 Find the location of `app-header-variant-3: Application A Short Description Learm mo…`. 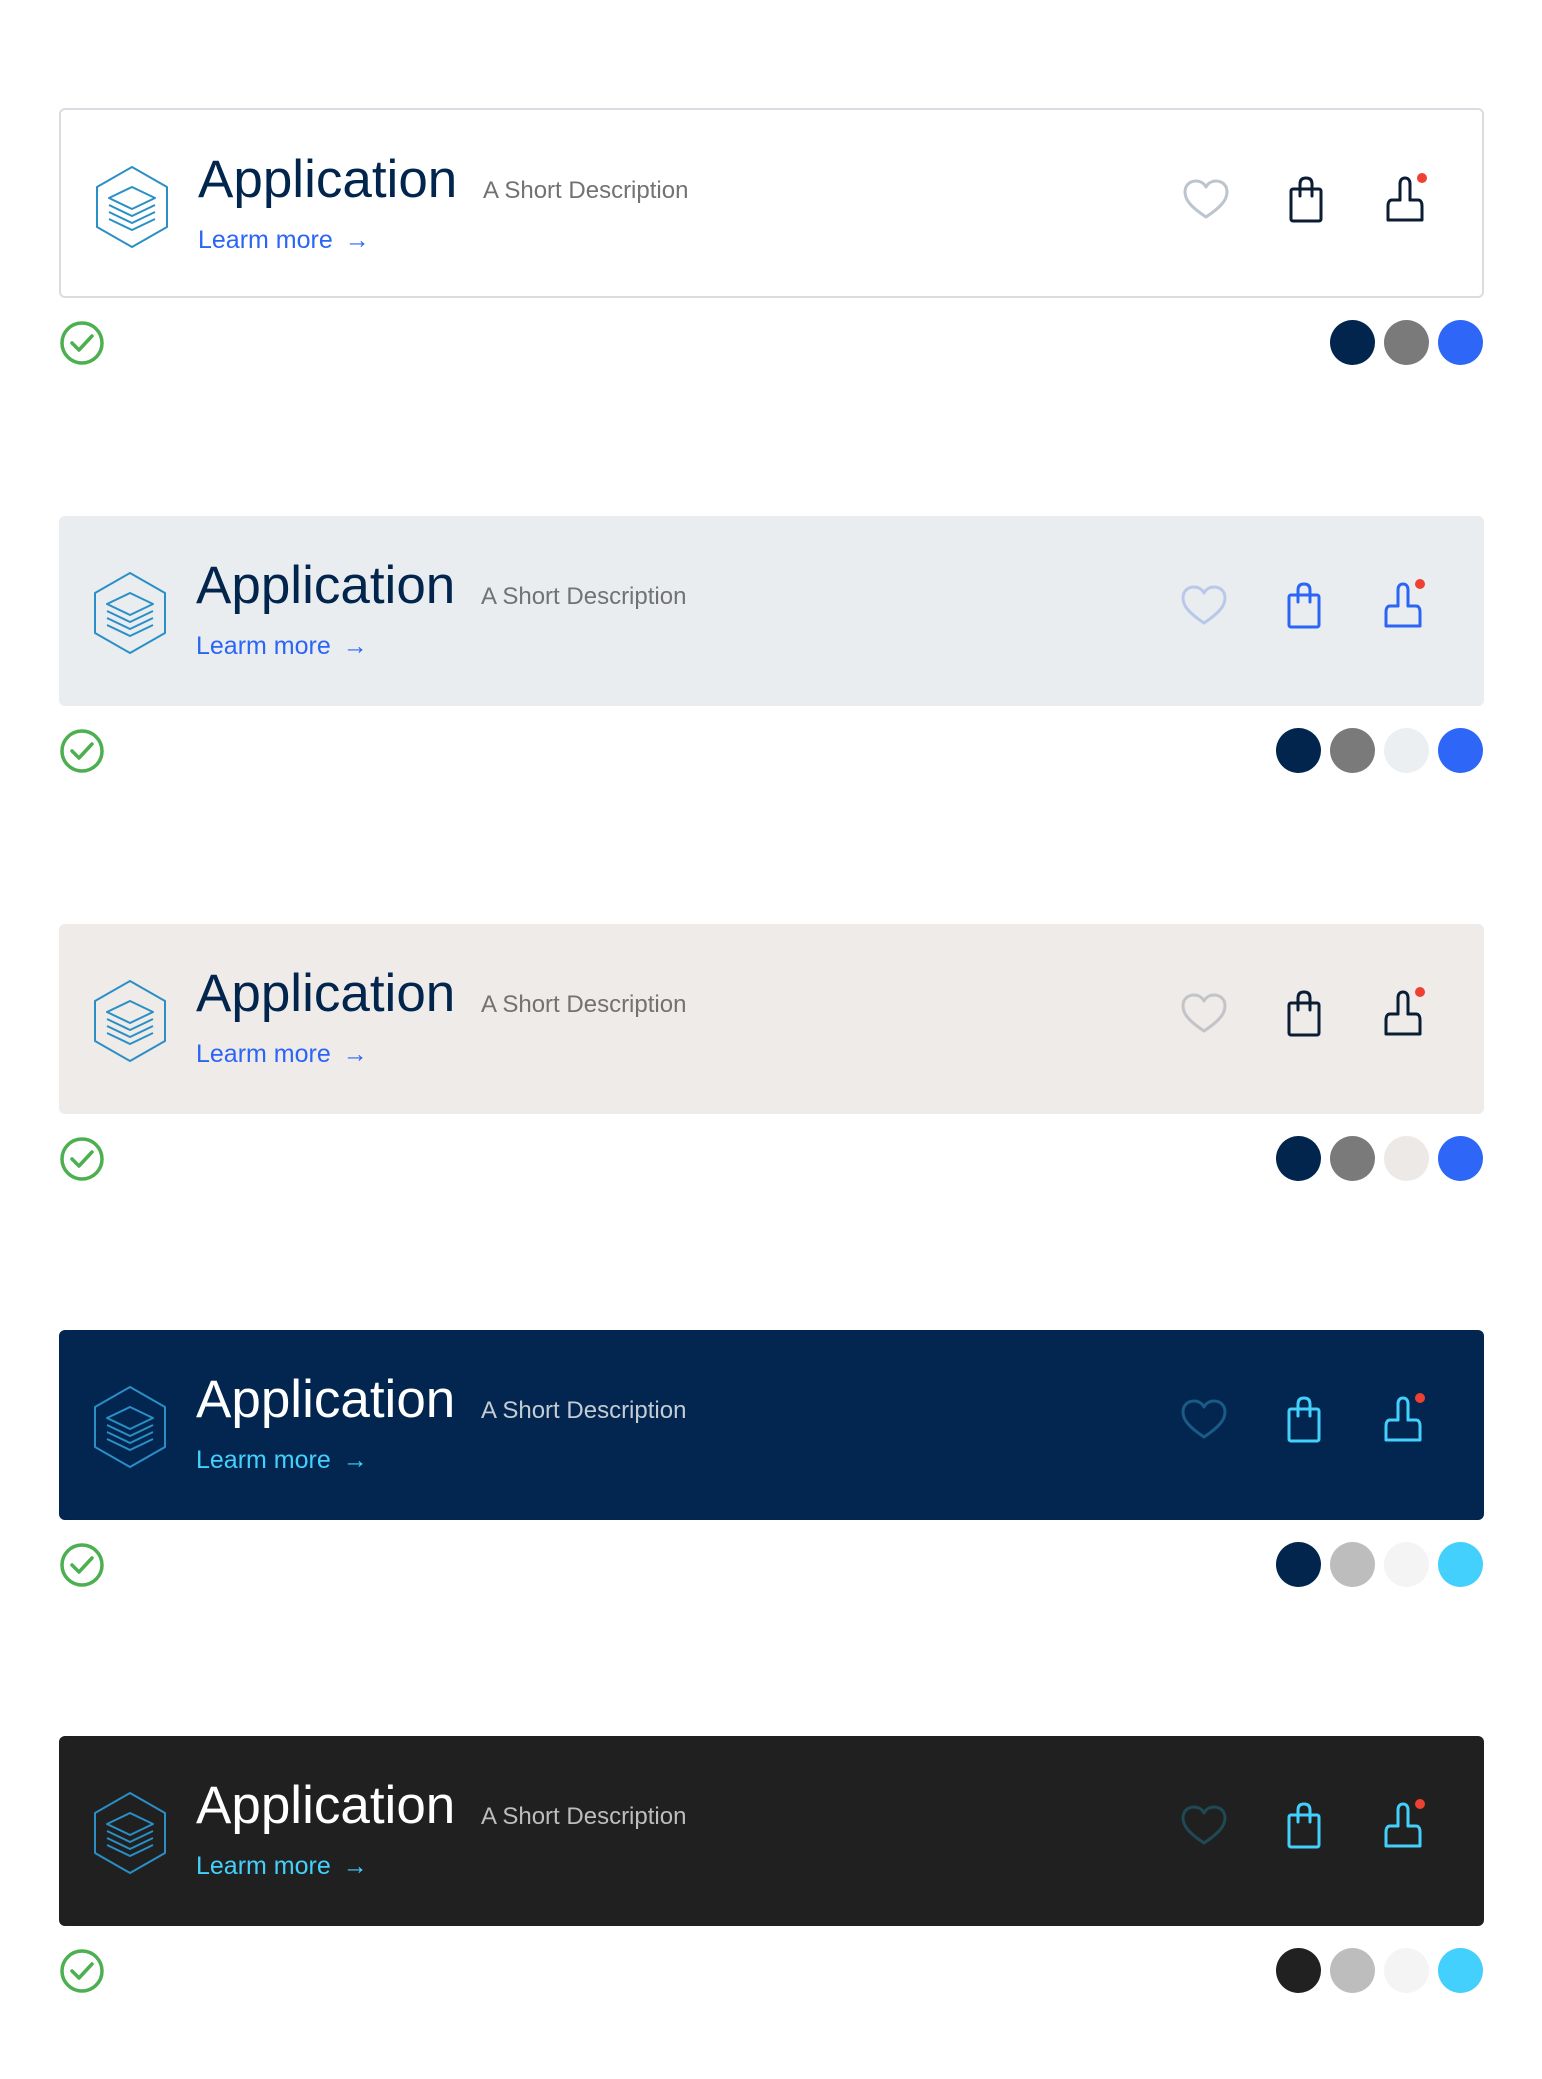

app-header-variant-3: Application A Short Description Learm mo… is located at coordinates (771, 1074).